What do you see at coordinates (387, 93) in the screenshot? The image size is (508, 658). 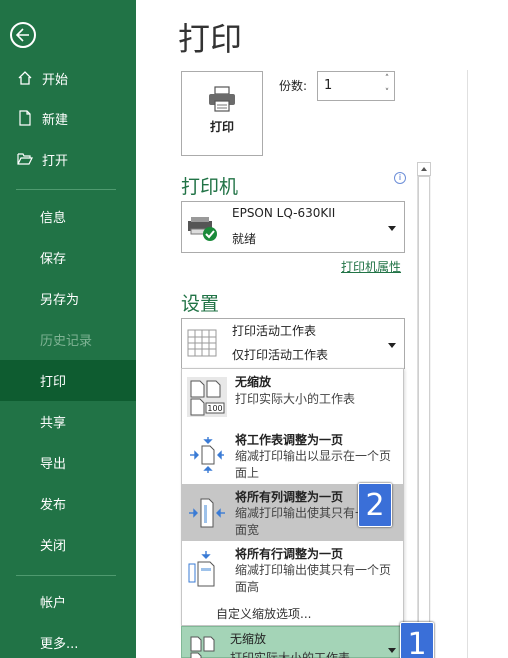 I see `chevron-down-icon: ˅` at bounding box center [387, 93].